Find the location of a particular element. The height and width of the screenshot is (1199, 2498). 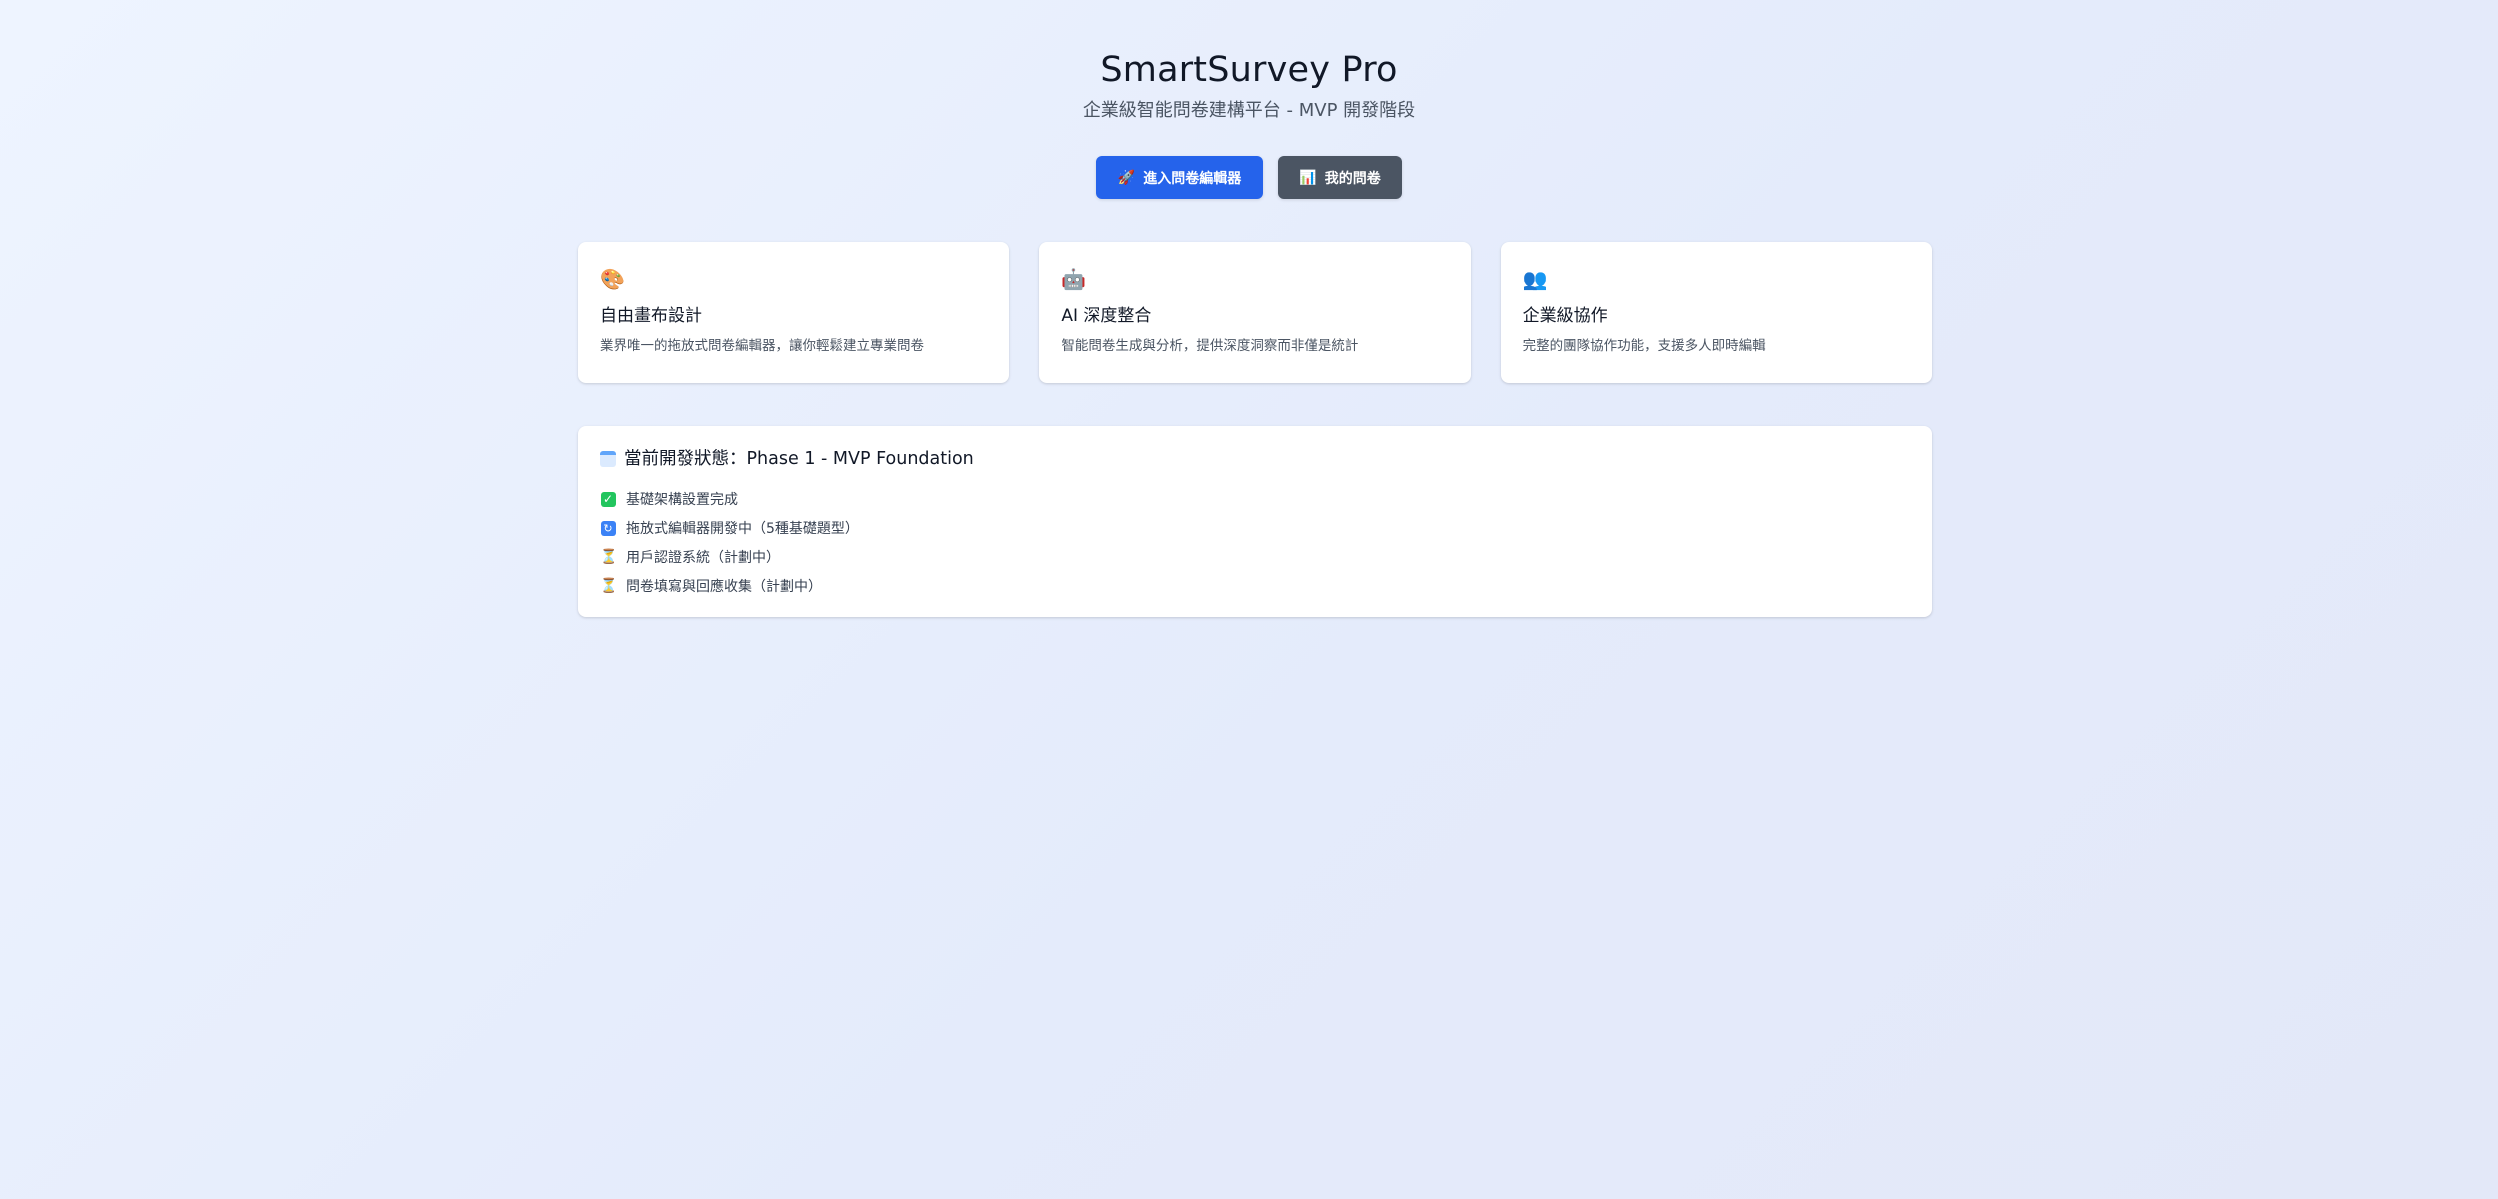

enter-editor-button: 🚀 進入問卷編輯器 is located at coordinates (1179, 177).